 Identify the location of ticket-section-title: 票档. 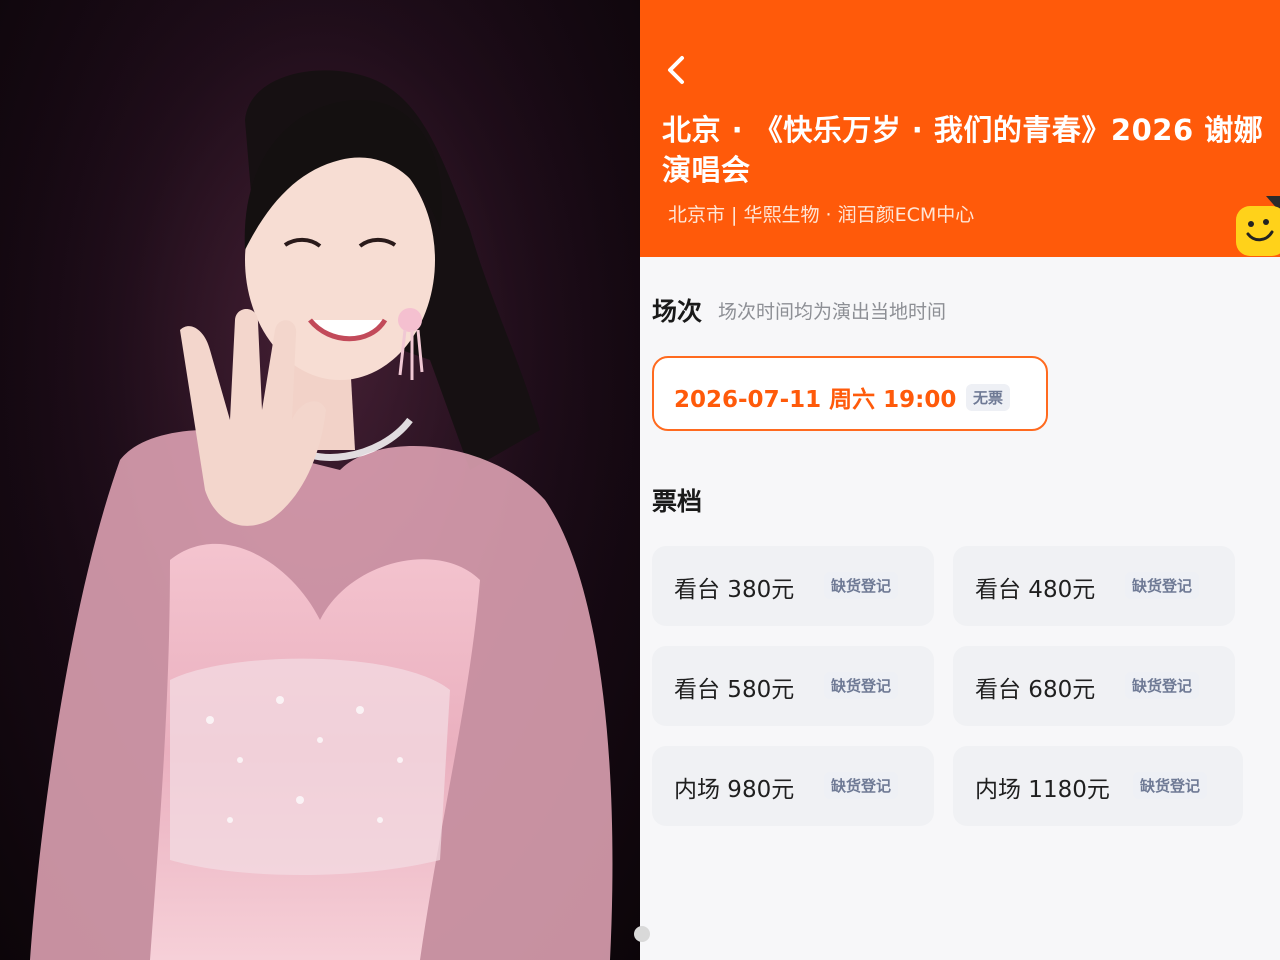
(677, 501).